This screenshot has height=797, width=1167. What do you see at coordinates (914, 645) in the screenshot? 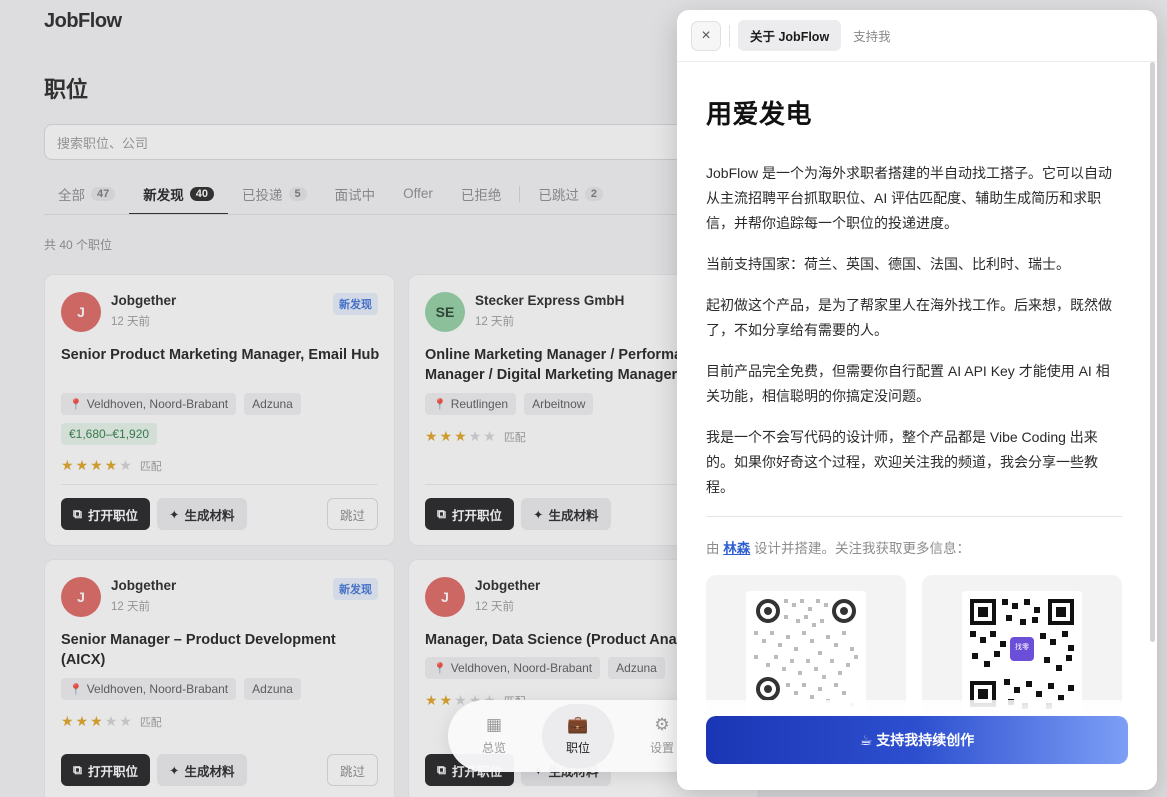
I see `qr-codes: 找零` at bounding box center [914, 645].